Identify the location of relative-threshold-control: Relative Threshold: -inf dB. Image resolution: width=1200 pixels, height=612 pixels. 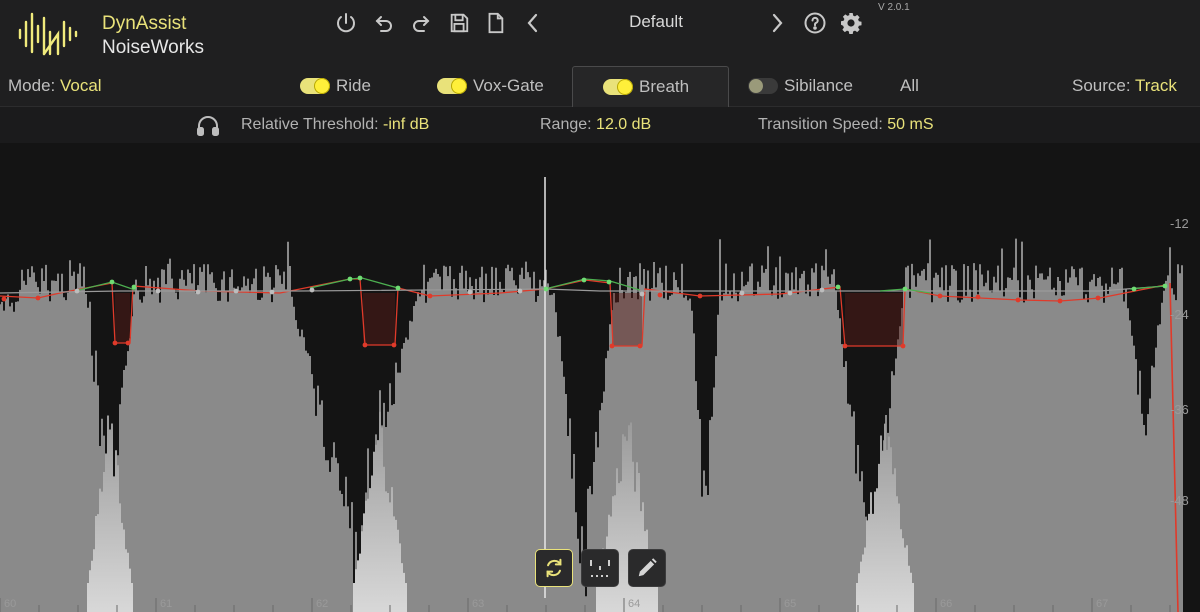
(335, 125).